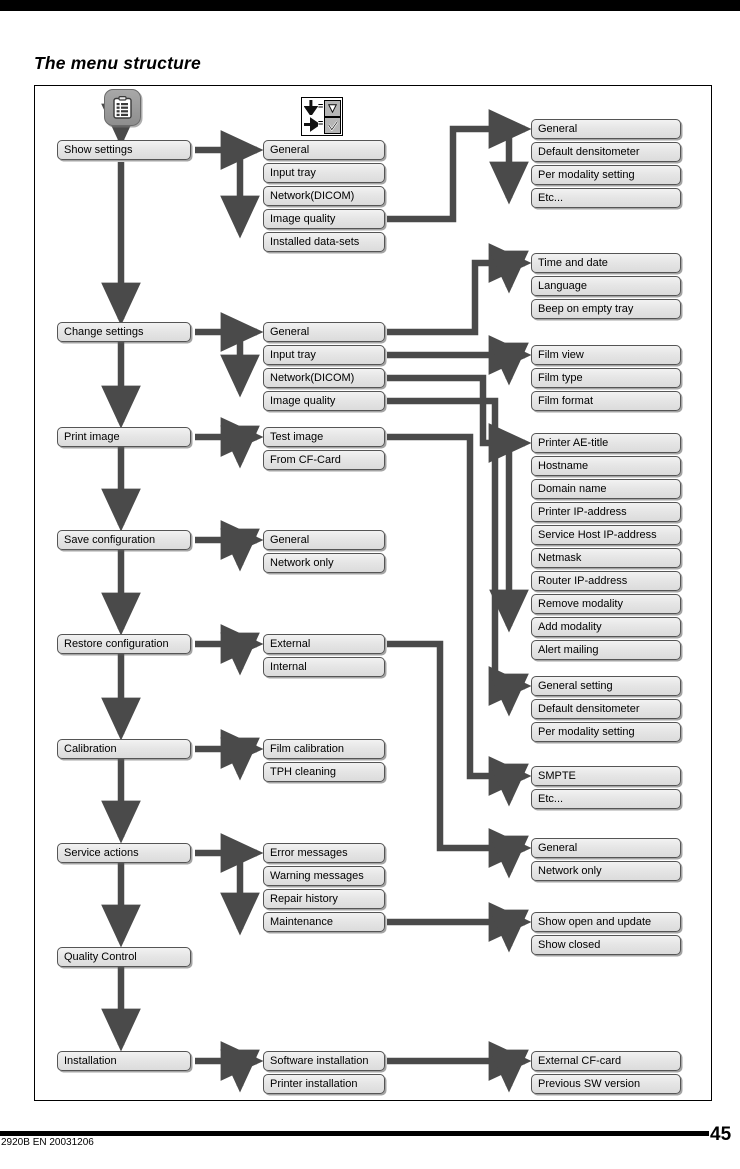 This screenshot has height=1169, width=740. What do you see at coordinates (324, 173) in the screenshot?
I see `submenu-show-input-tray: Input tray` at bounding box center [324, 173].